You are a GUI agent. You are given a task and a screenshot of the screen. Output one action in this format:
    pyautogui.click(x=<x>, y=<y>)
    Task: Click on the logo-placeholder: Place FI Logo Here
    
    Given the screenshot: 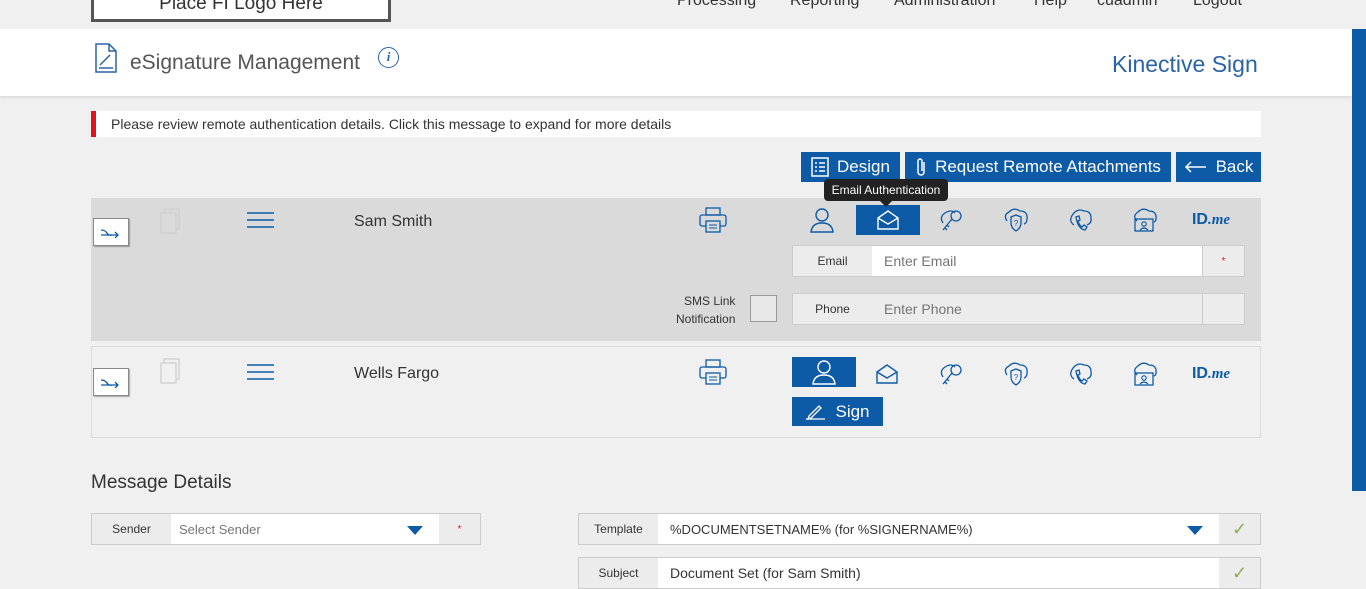 What is the action you would take?
    pyautogui.click(x=241, y=11)
    